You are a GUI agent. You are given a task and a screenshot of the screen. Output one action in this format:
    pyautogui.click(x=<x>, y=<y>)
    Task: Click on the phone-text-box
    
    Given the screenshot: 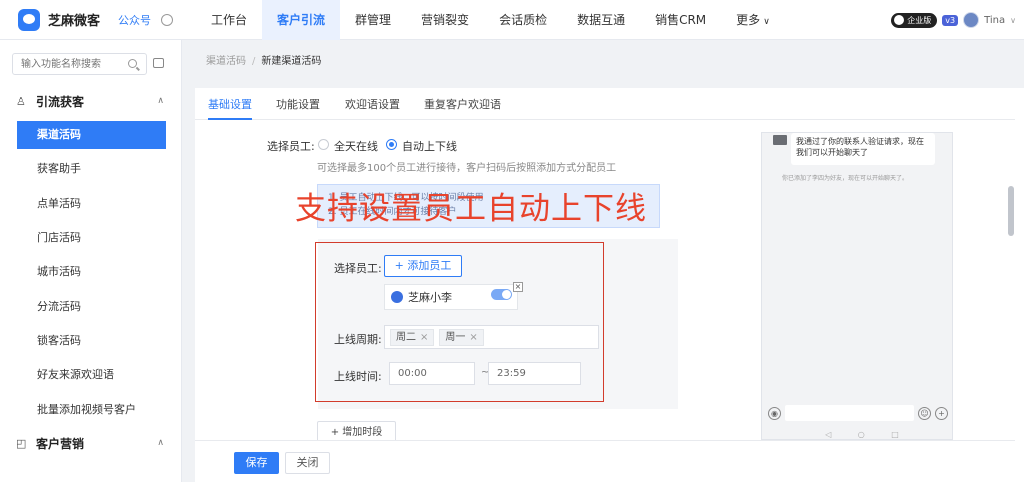 What is the action you would take?
    pyautogui.click(x=849, y=413)
    